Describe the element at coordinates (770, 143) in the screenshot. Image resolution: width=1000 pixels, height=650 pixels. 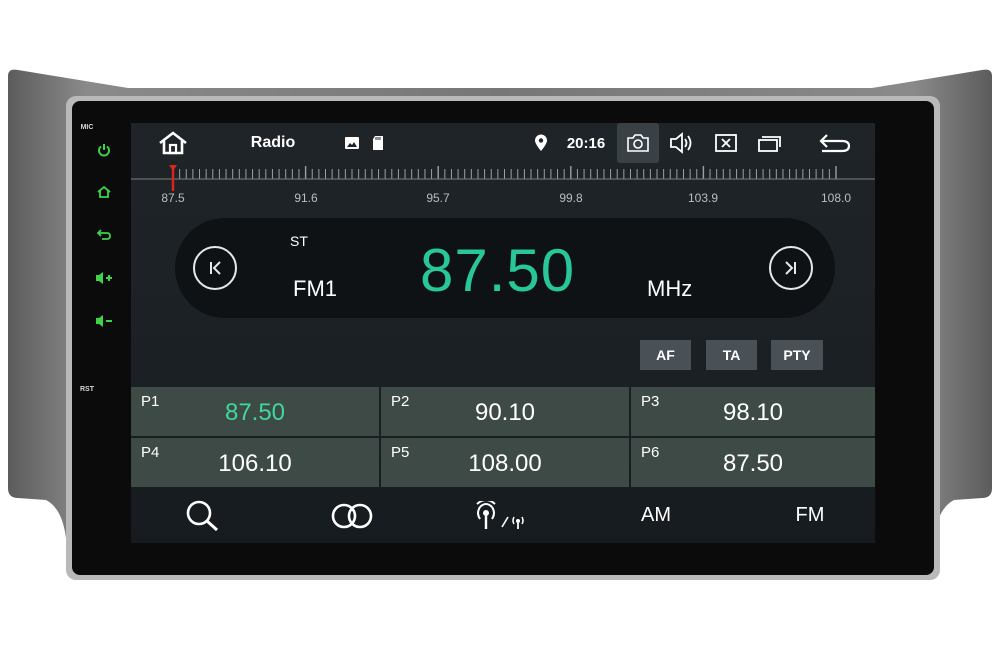
I see `windows-icon` at that location.